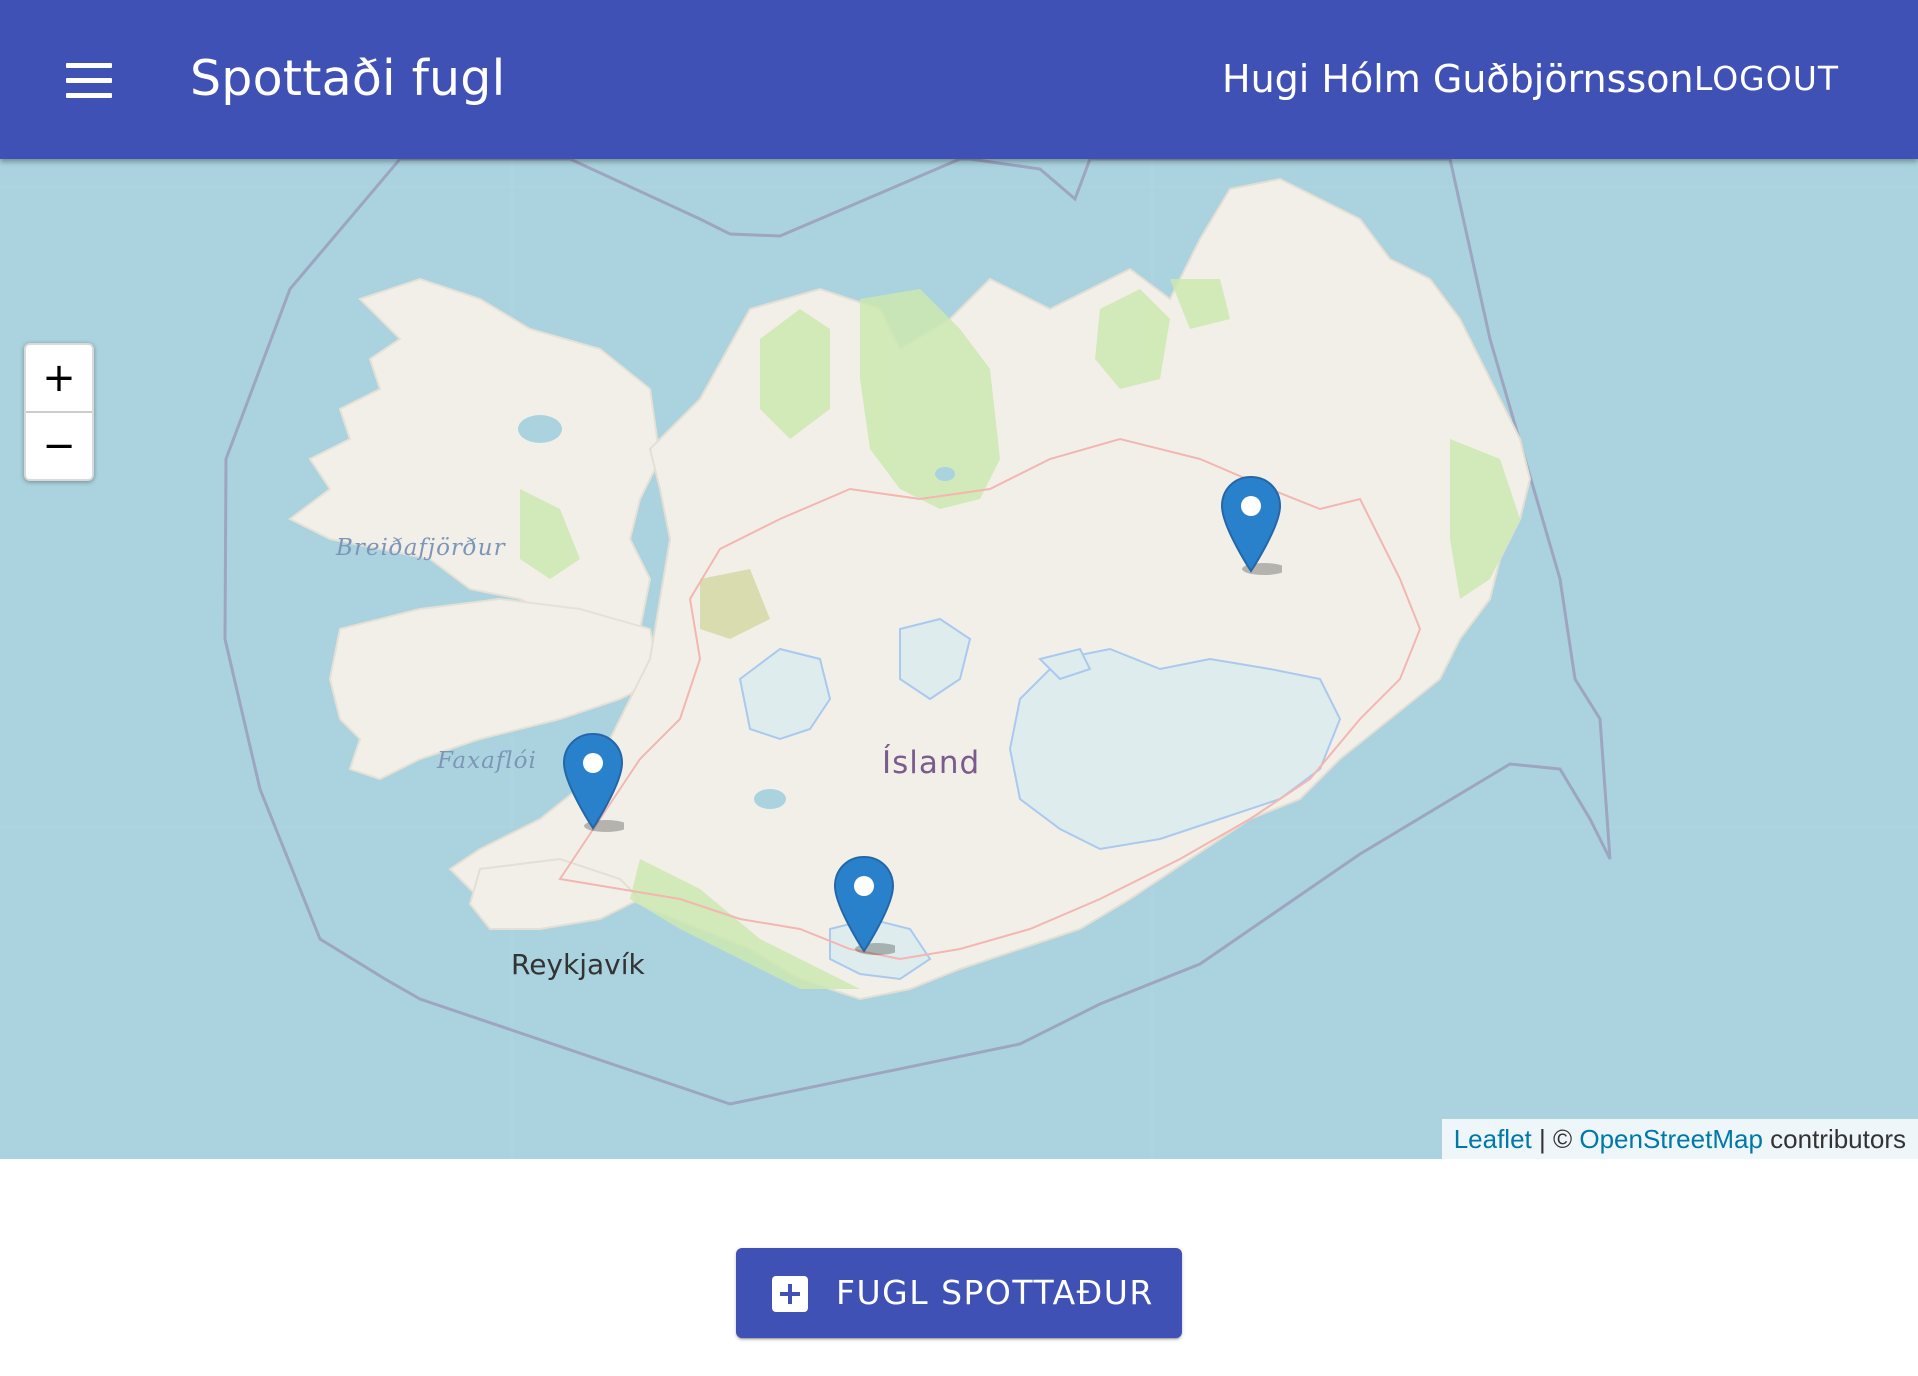 This screenshot has height=1376, width=1918. What do you see at coordinates (931, 763) in the screenshot?
I see `country-label: Ísland` at bounding box center [931, 763].